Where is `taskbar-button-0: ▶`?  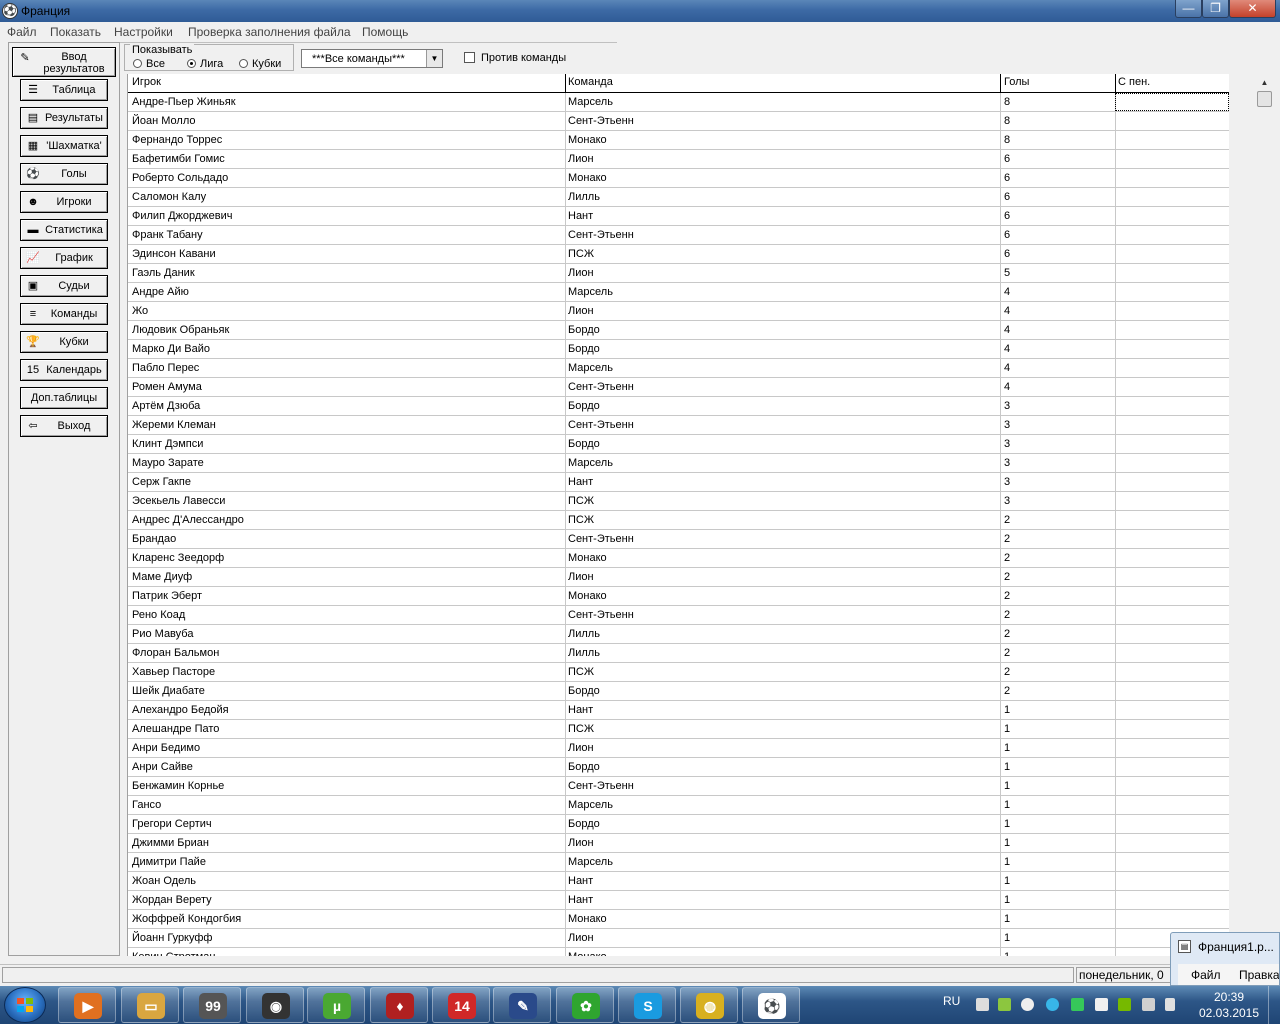
taskbar-button-0: ▶ is located at coordinates (87, 1005).